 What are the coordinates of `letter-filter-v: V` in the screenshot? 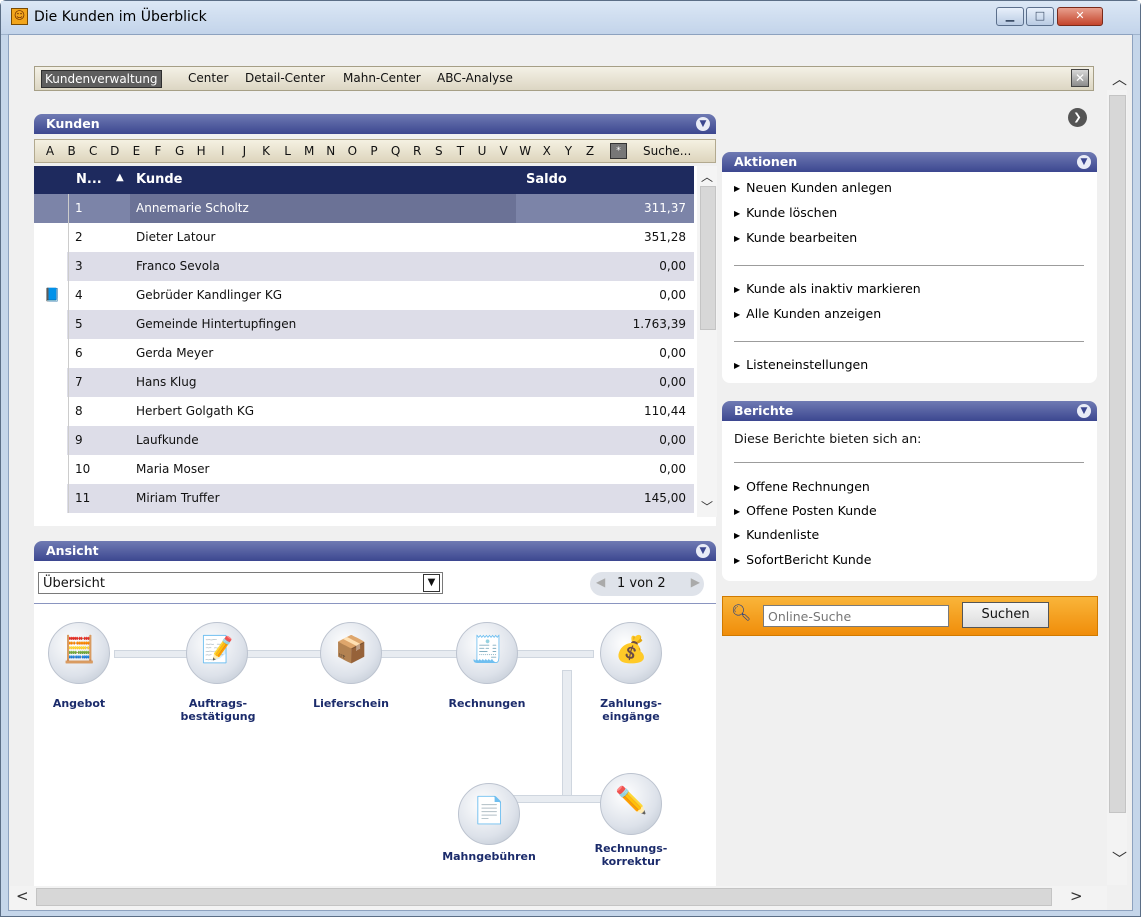 It's located at (504, 151).